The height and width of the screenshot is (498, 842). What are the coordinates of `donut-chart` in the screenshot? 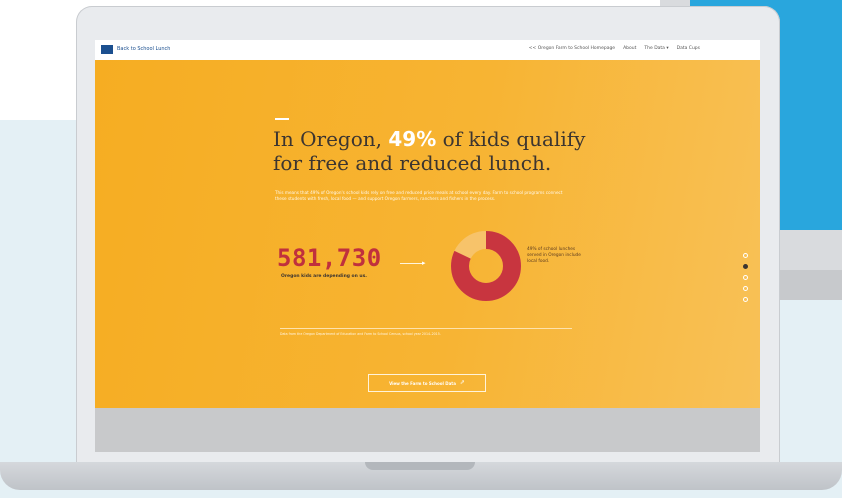 It's located at (486, 266).